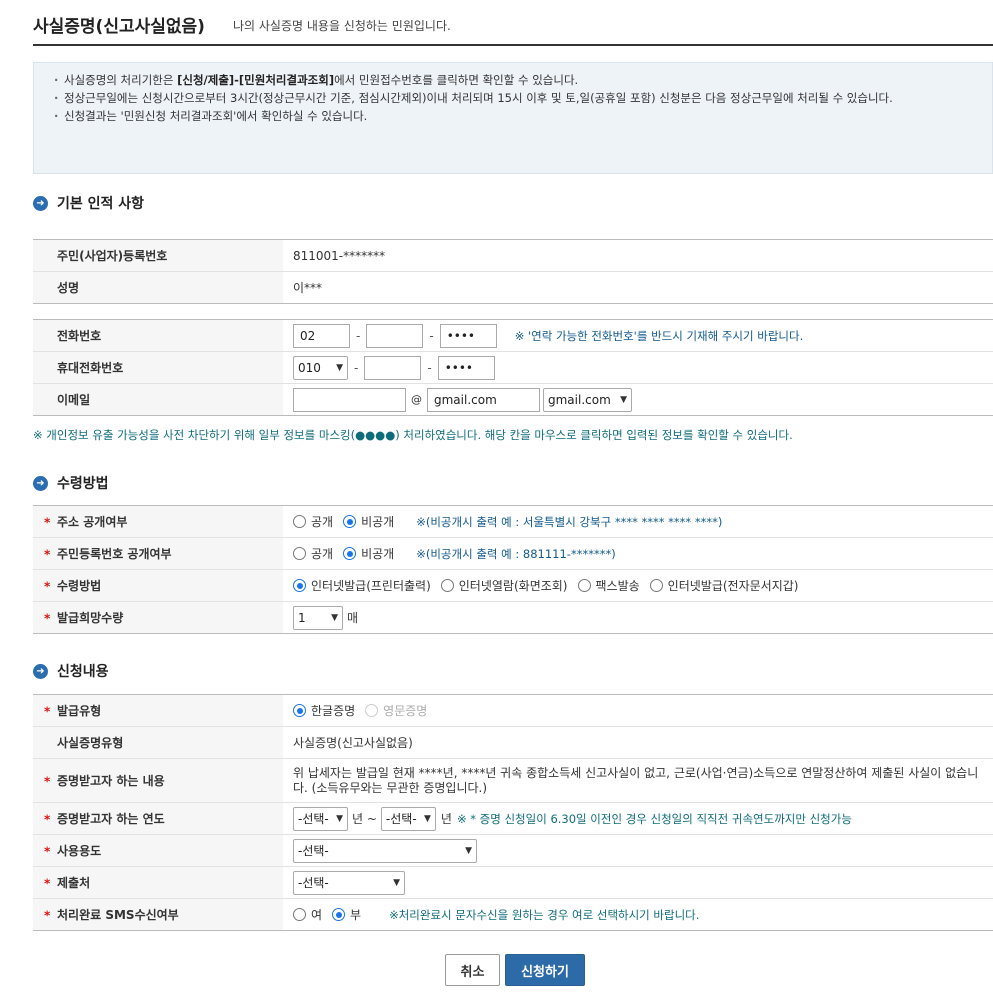 The width and height of the screenshot is (993, 1002). What do you see at coordinates (516, 116) in the screenshot?
I see `notice-item: 신청결과는 '민원신청 처리결과조회'에서 확인하실 수 있습니다.` at bounding box center [516, 116].